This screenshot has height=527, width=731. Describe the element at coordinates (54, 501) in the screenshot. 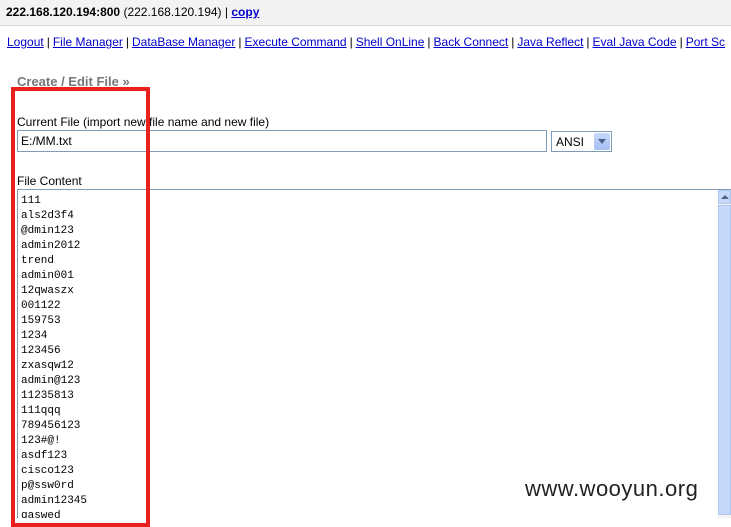

I see `content-line: admin12345` at that location.